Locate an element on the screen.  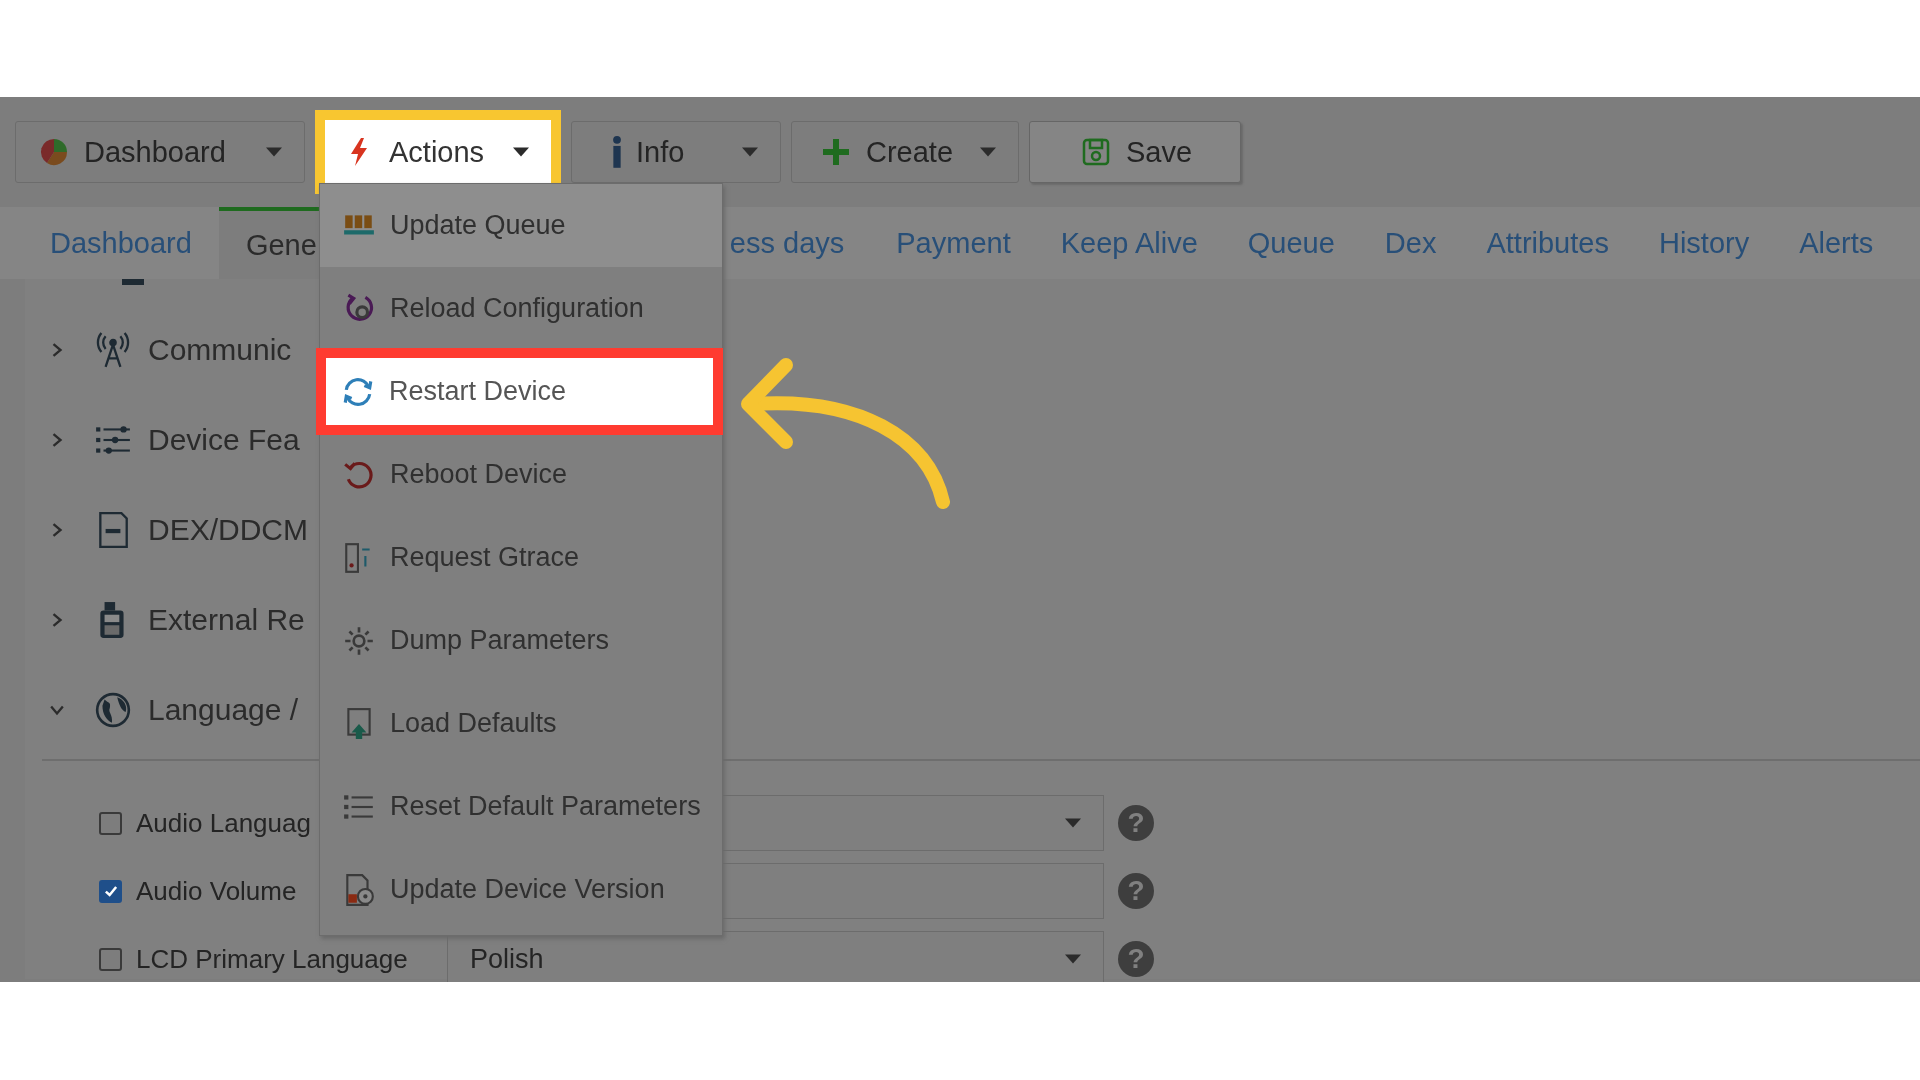
field-label: LCD Primary Language is located at coordinates (272, 958).